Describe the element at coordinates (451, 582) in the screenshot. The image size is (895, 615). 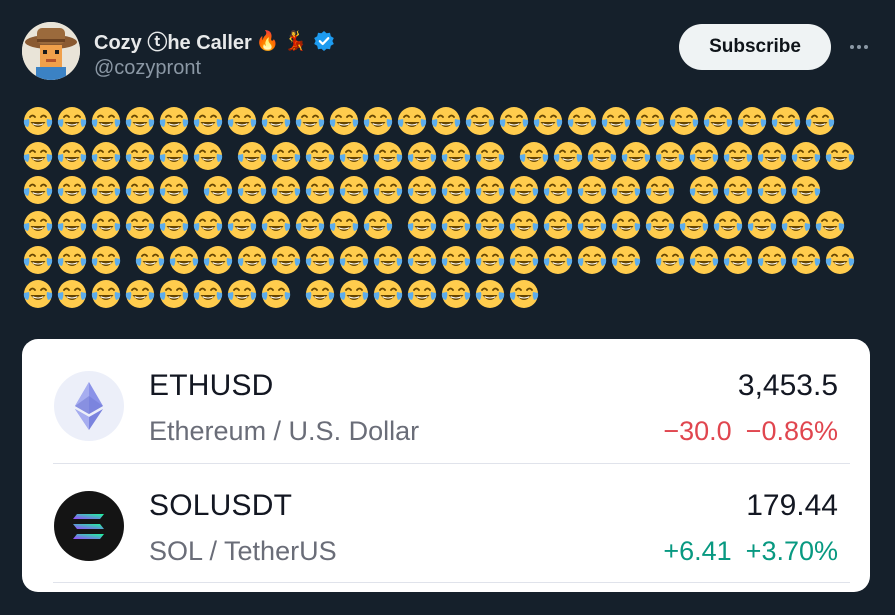
I see `ticker-divider` at that location.